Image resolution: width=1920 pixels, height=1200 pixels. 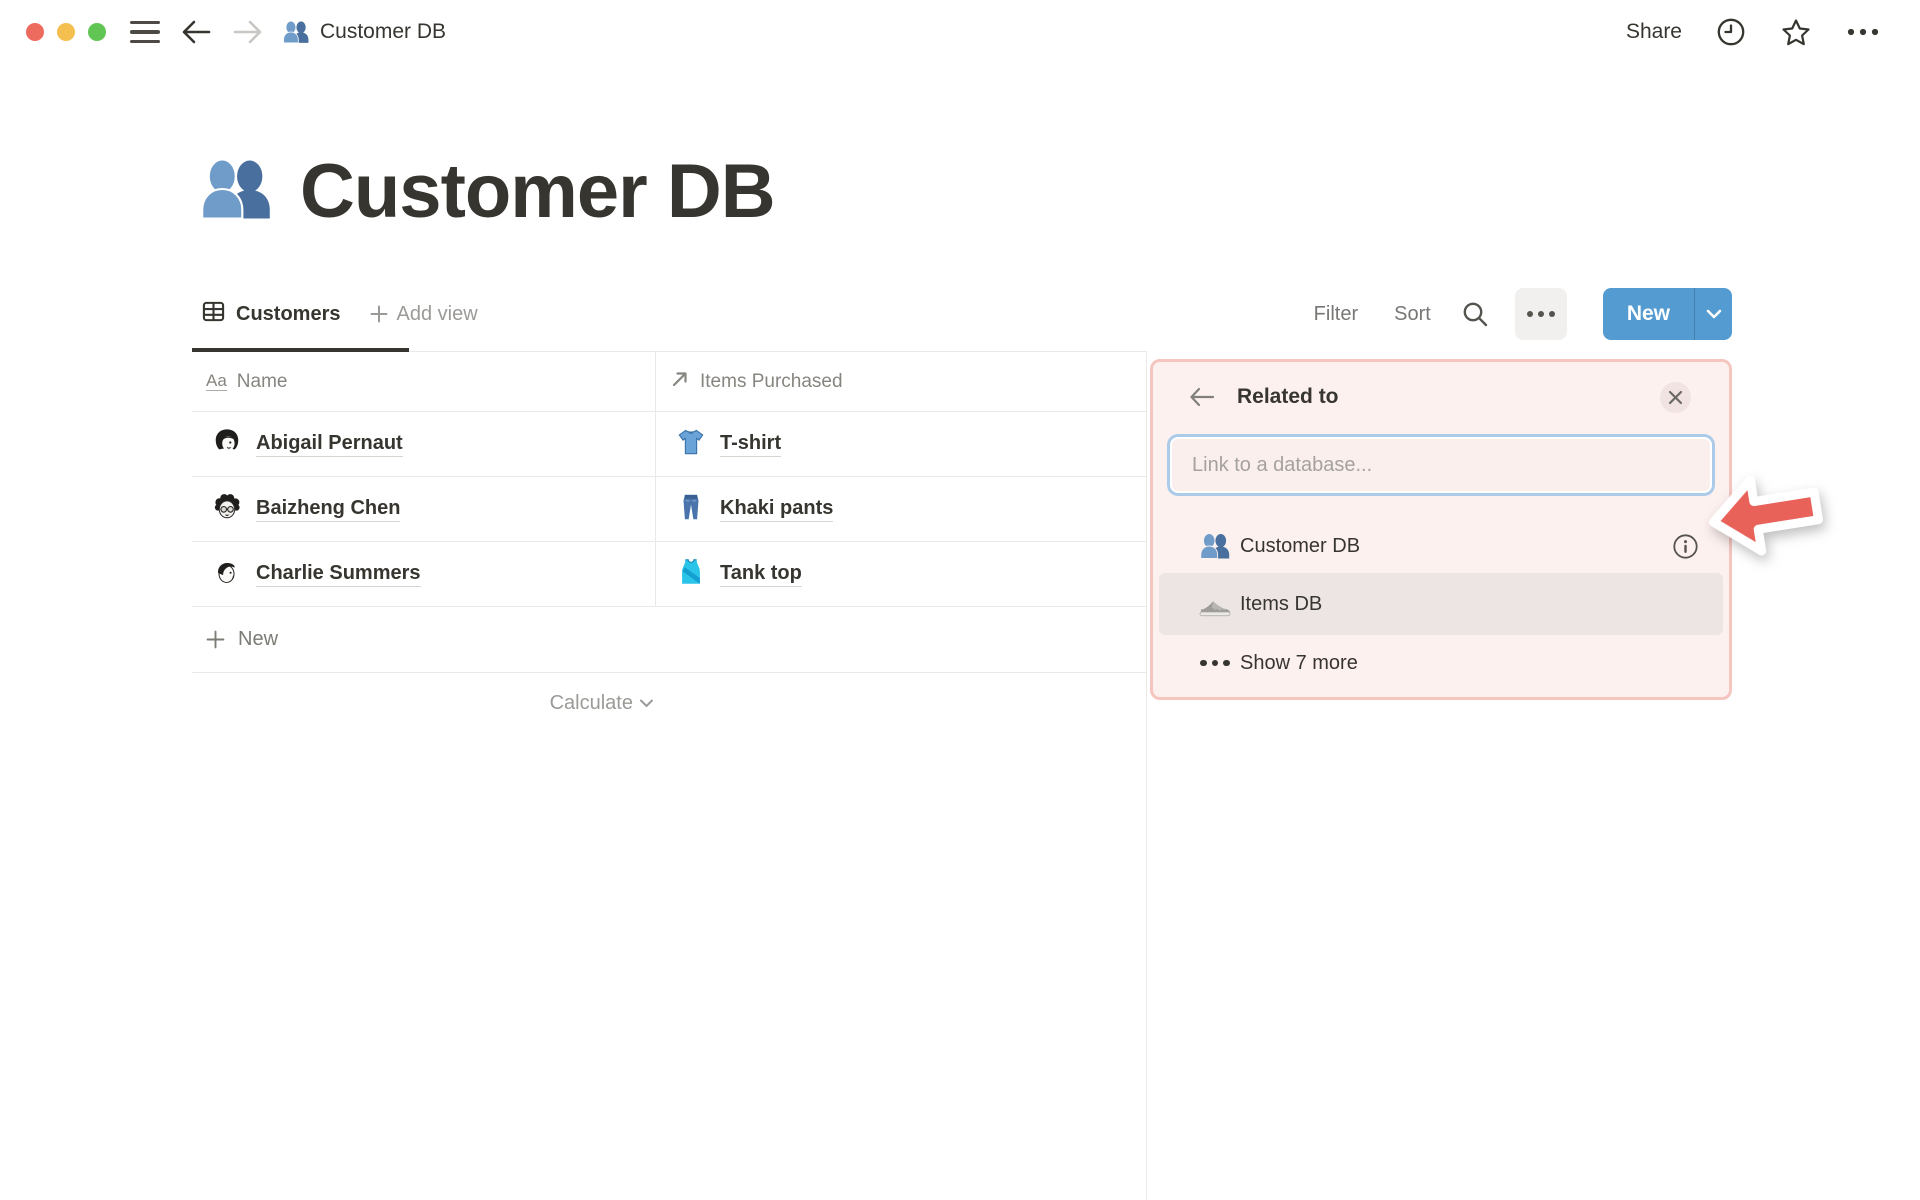 What do you see at coordinates (227, 574) in the screenshot?
I see `side-profile-avatar-icon` at bounding box center [227, 574].